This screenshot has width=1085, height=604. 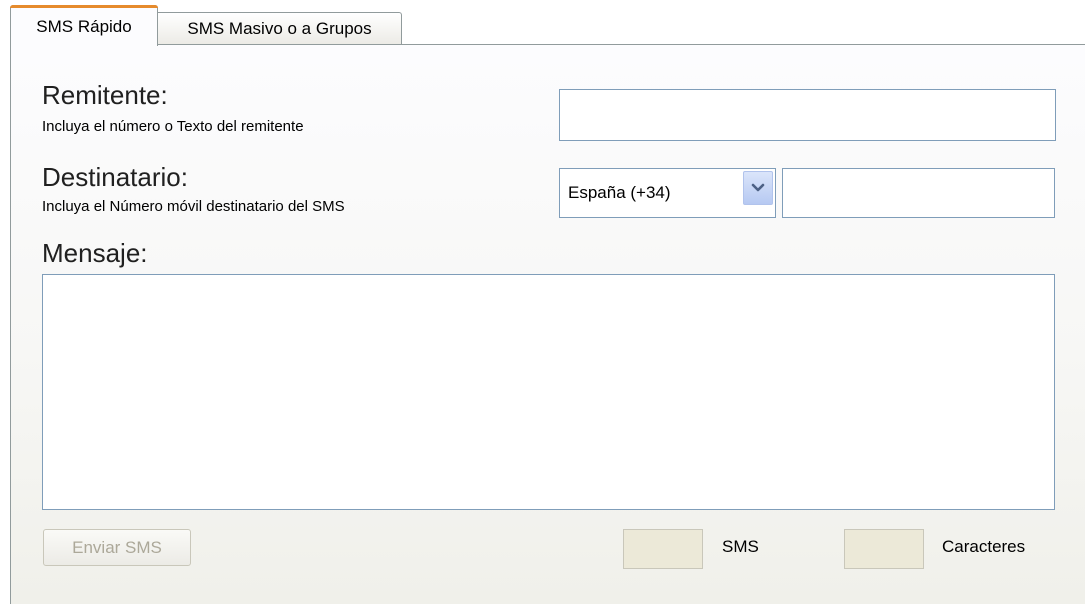 I want to click on sms-count-box, so click(x=663, y=549).